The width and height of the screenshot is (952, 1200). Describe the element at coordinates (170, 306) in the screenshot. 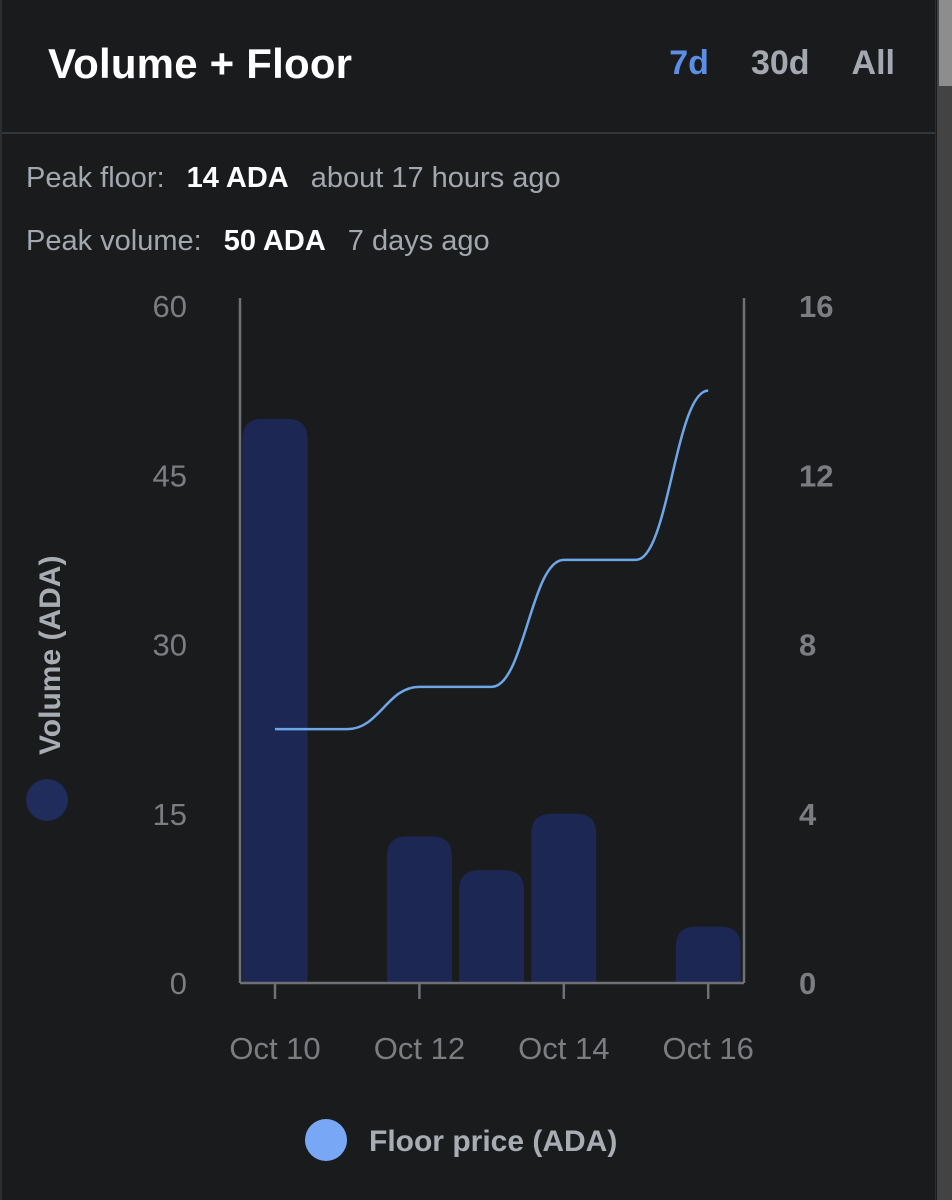

I see `y-tick-label: 60` at that location.